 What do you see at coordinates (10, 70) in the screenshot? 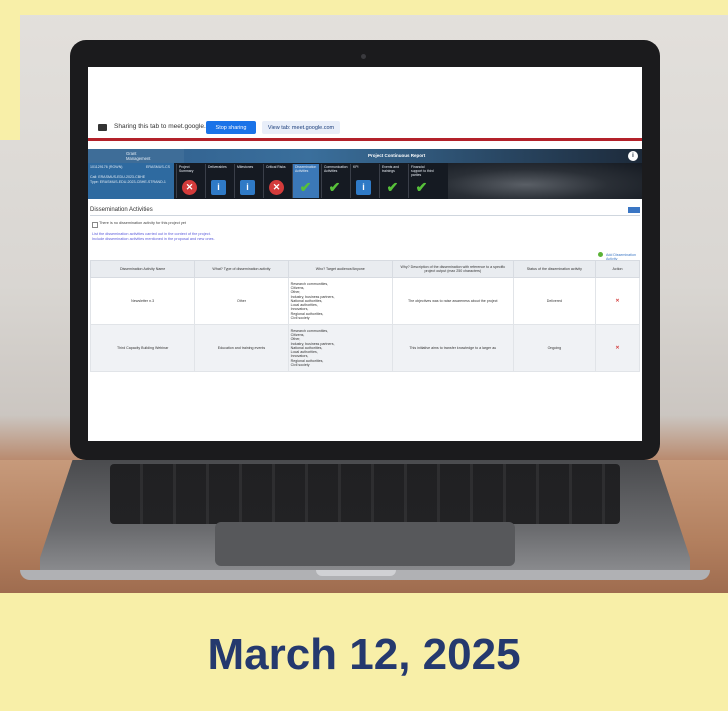
I see `yellow-border-left` at bounding box center [10, 70].